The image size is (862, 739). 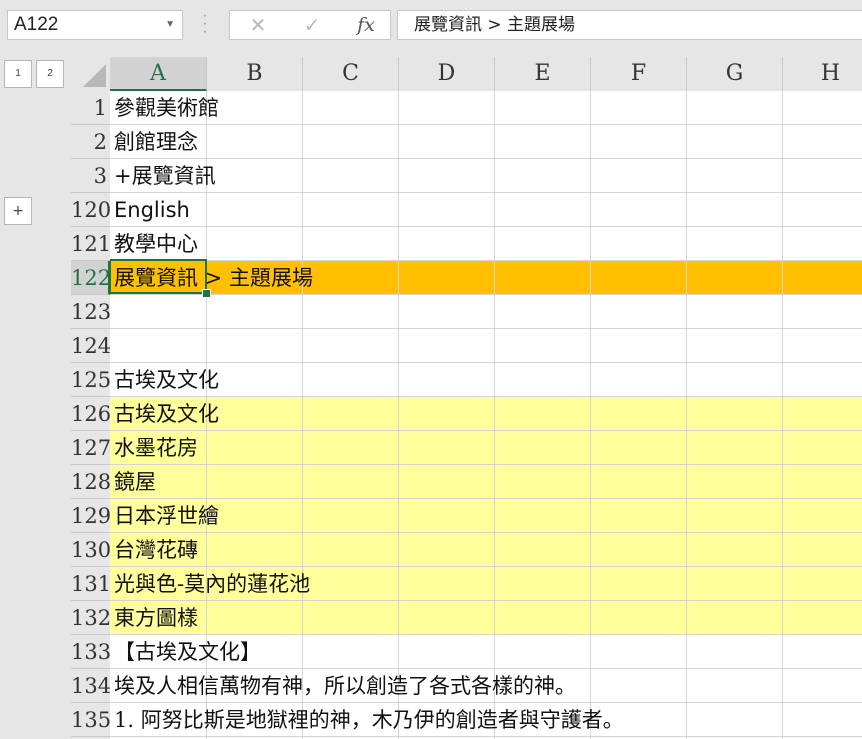 What do you see at coordinates (90, 176) in the screenshot?
I see `row-header: 3` at bounding box center [90, 176].